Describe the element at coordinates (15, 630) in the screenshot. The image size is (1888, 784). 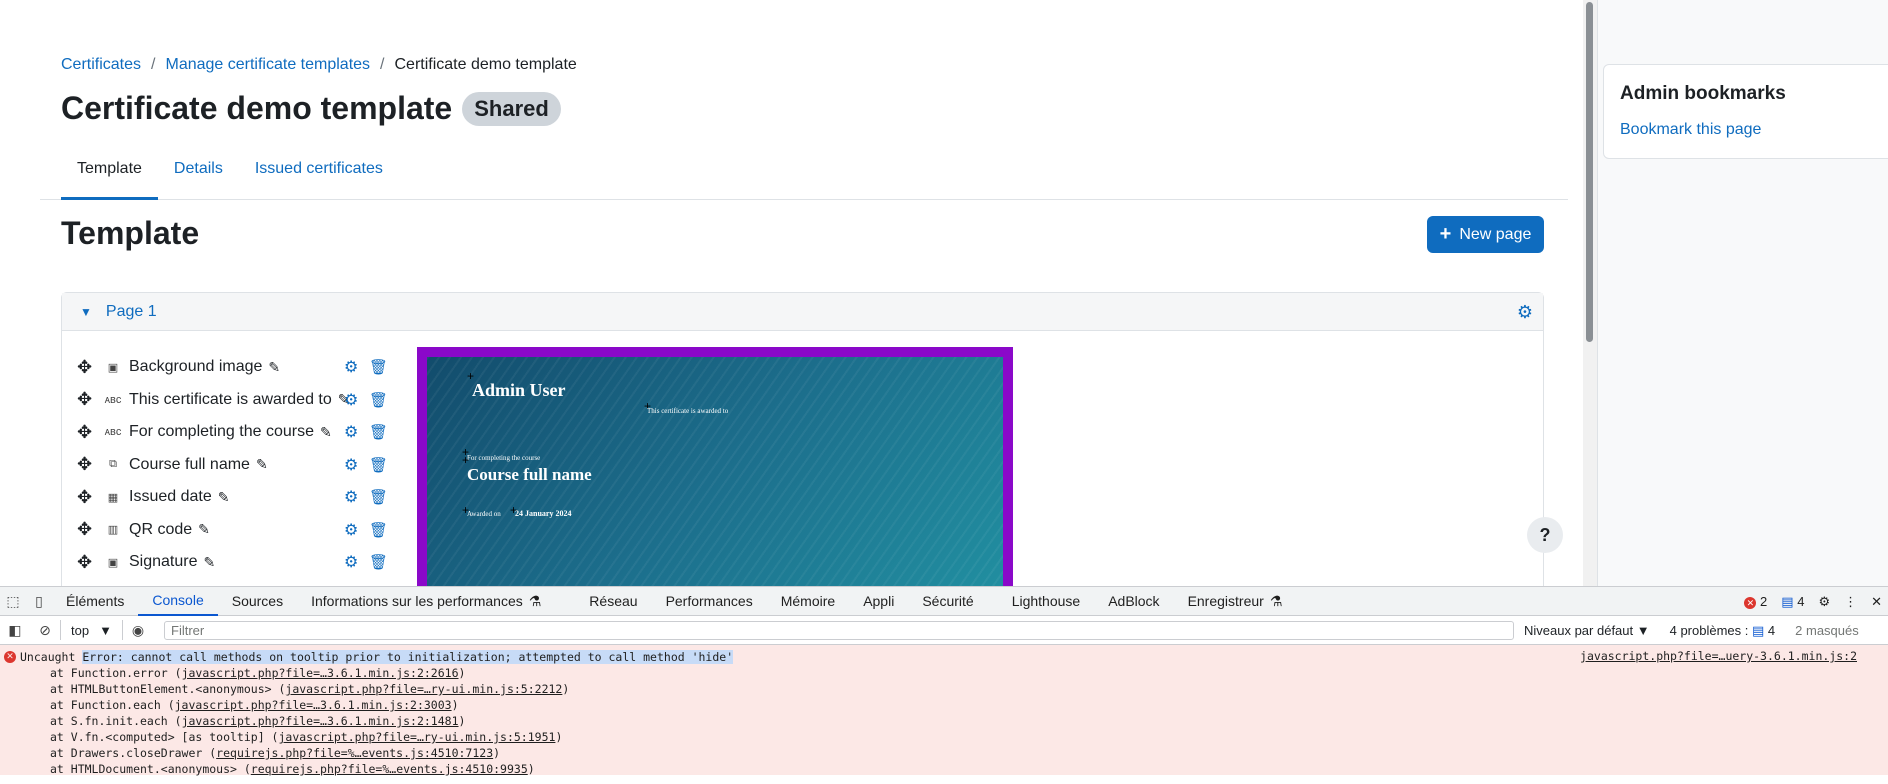
I see `sidebar-toggle-icon: ◧` at that location.